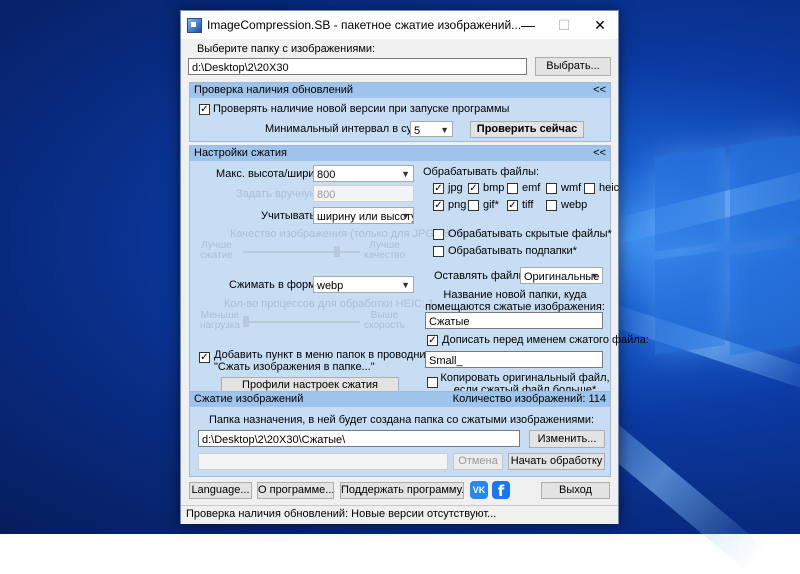 This screenshot has height=574, width=800. Describe the element at coordinates (417, 131) in the screenshot. I see `interval-value: 5` at that location.